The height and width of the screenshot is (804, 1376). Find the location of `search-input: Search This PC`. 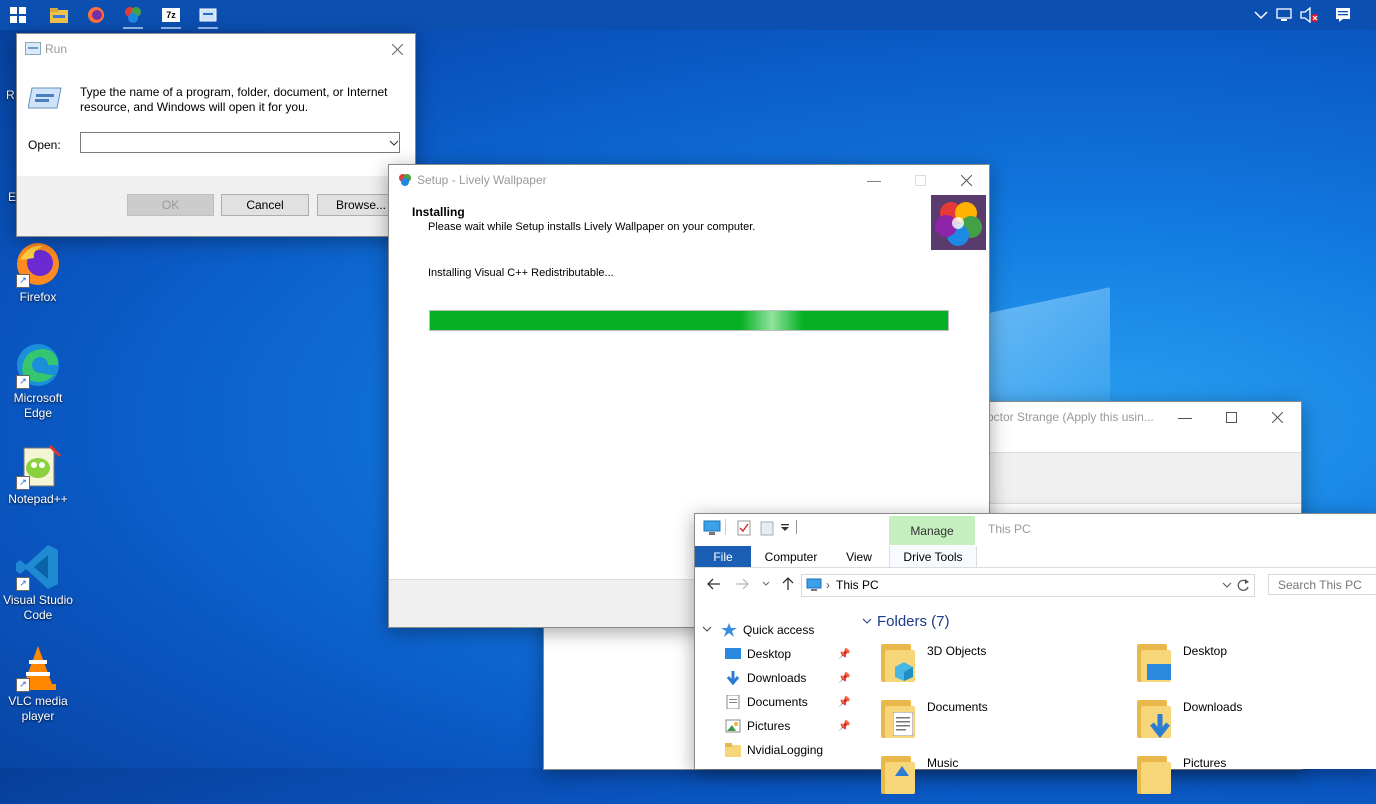

search-input: Search This PC is located at coordinates (1322, 584).